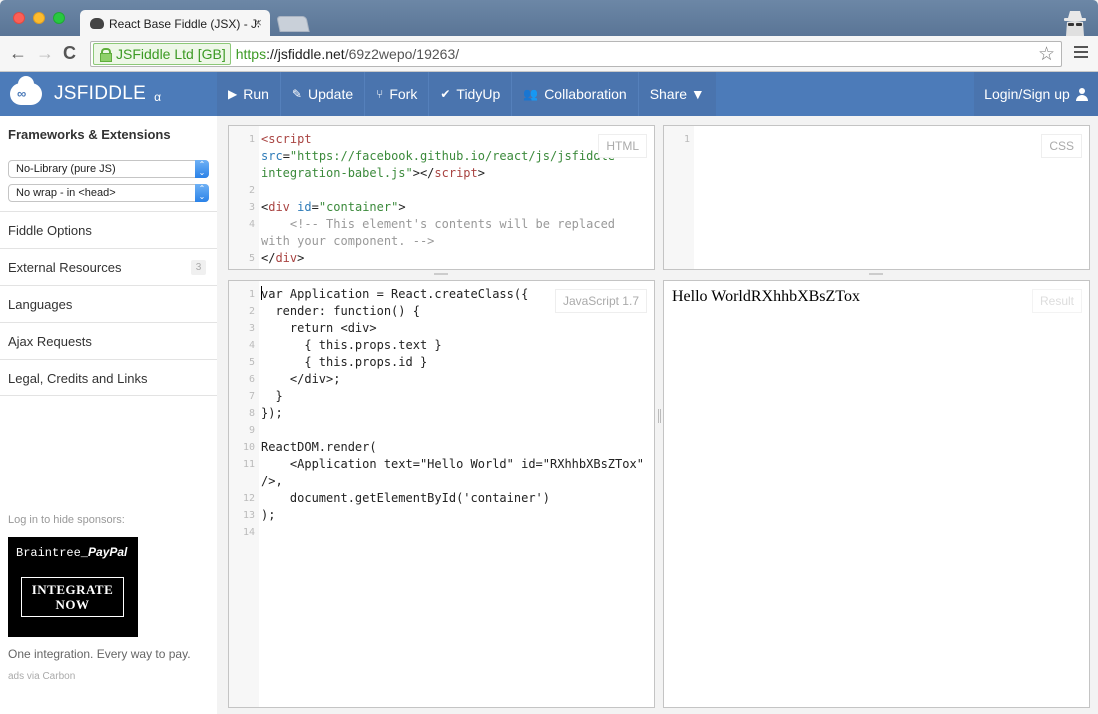 This screenshot has height=714, width=1098. Describe the element at coordinates (323, 94) in the screenshot. I see `update-button: ✎ Update` at that location.